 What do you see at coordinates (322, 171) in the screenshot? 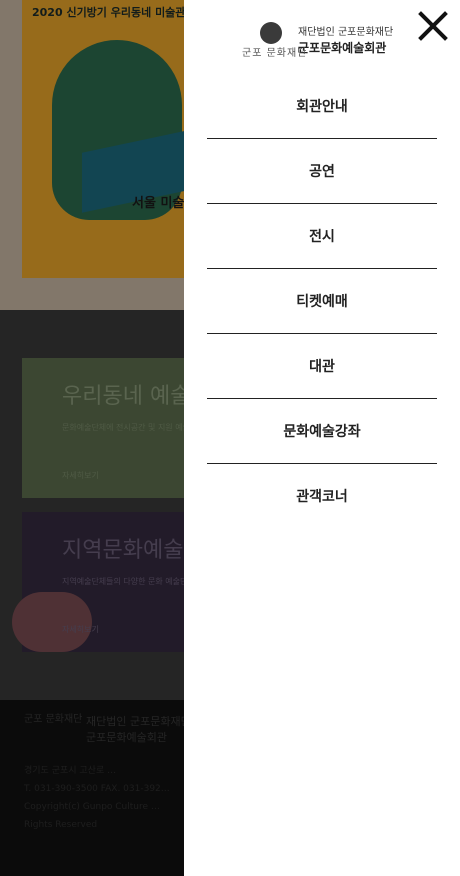
I see `menu-item-performance: 공연` at bounding box center [322, 171].